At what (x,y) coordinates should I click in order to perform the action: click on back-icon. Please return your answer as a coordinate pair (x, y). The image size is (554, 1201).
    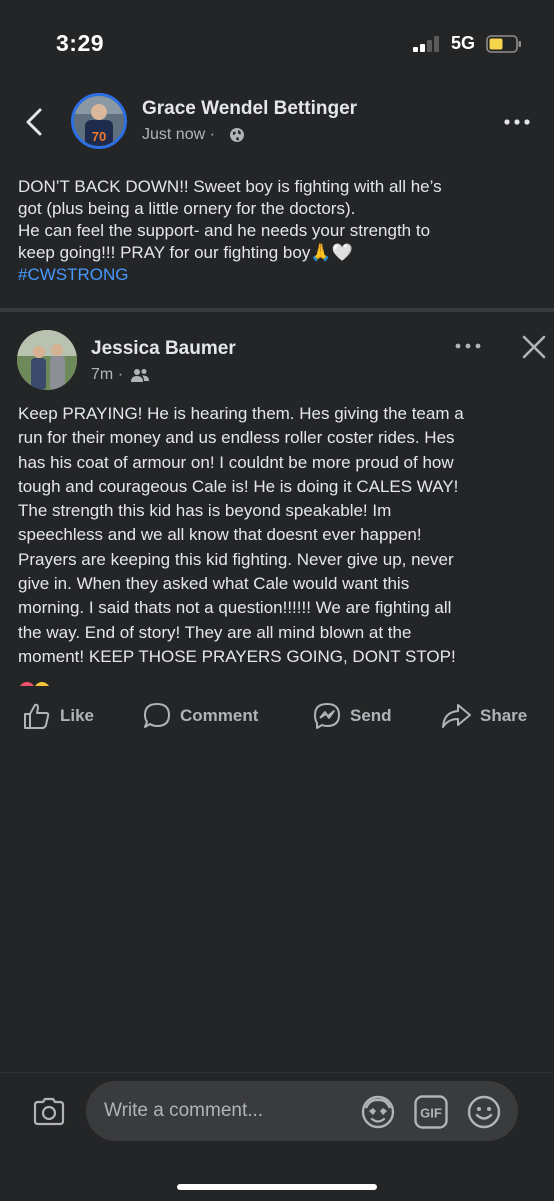
    Looking at the image, I should click on (35, 122).